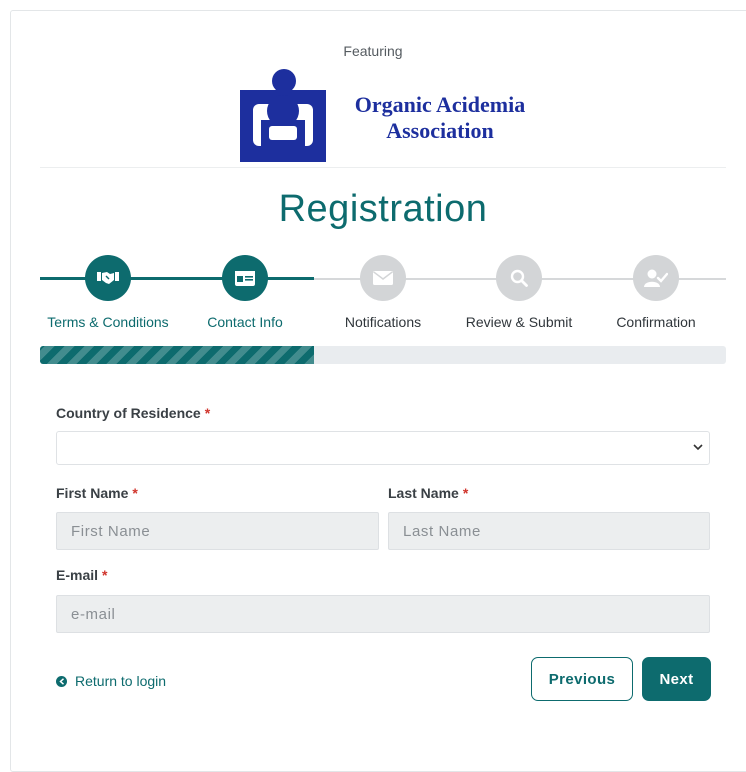 This screenshot has height=772, width=746. I want to click on next-button: Next, so click(676, 679).